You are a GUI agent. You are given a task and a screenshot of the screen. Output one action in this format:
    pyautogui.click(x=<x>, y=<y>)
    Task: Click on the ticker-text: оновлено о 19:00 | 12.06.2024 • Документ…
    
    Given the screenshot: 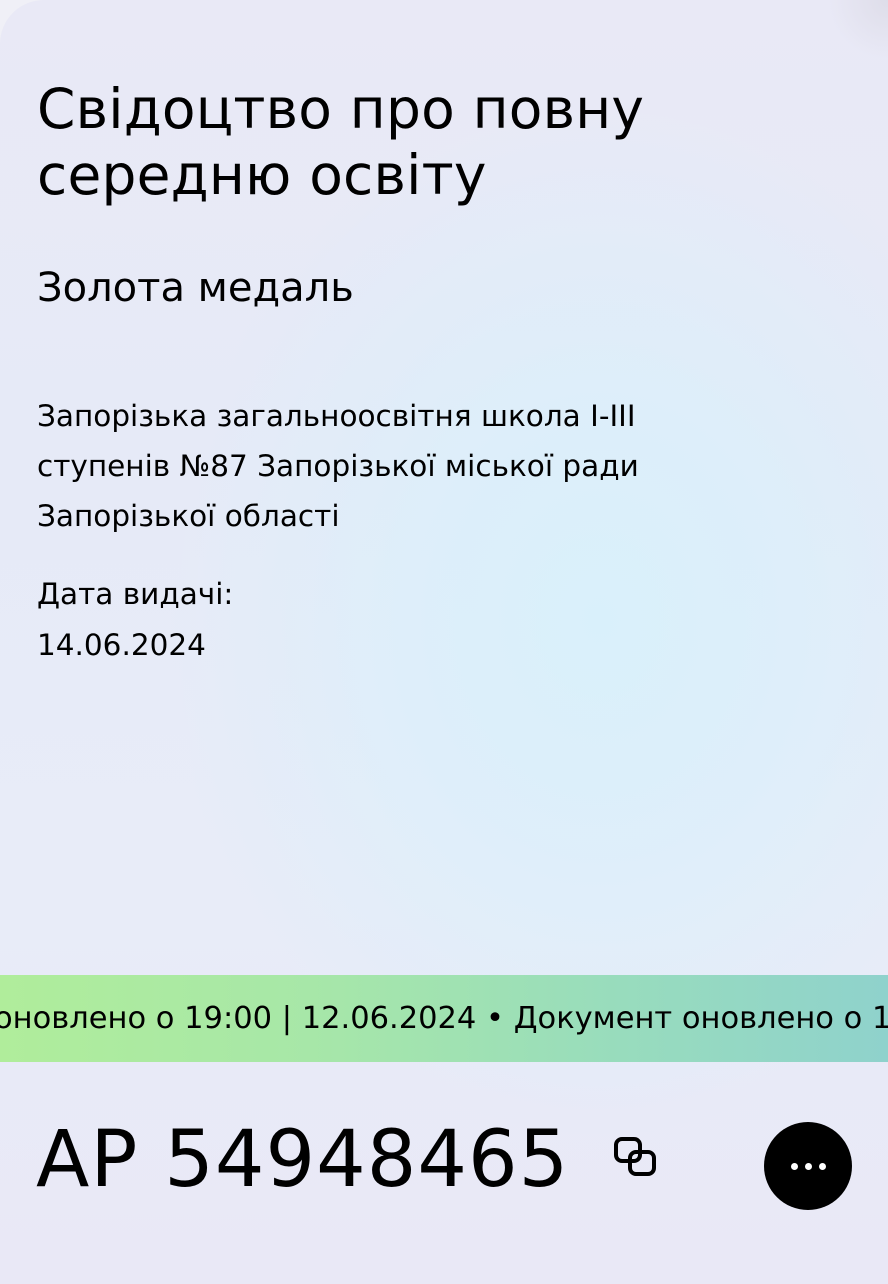 What is the action you would take?
    pyautogui.click(x=444, y=1018)
    